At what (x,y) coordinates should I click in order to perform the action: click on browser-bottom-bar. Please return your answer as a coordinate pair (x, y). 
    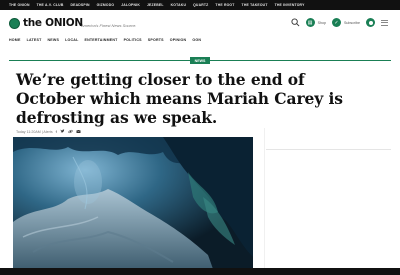
    Looking at the image, I should click on (200, 271).